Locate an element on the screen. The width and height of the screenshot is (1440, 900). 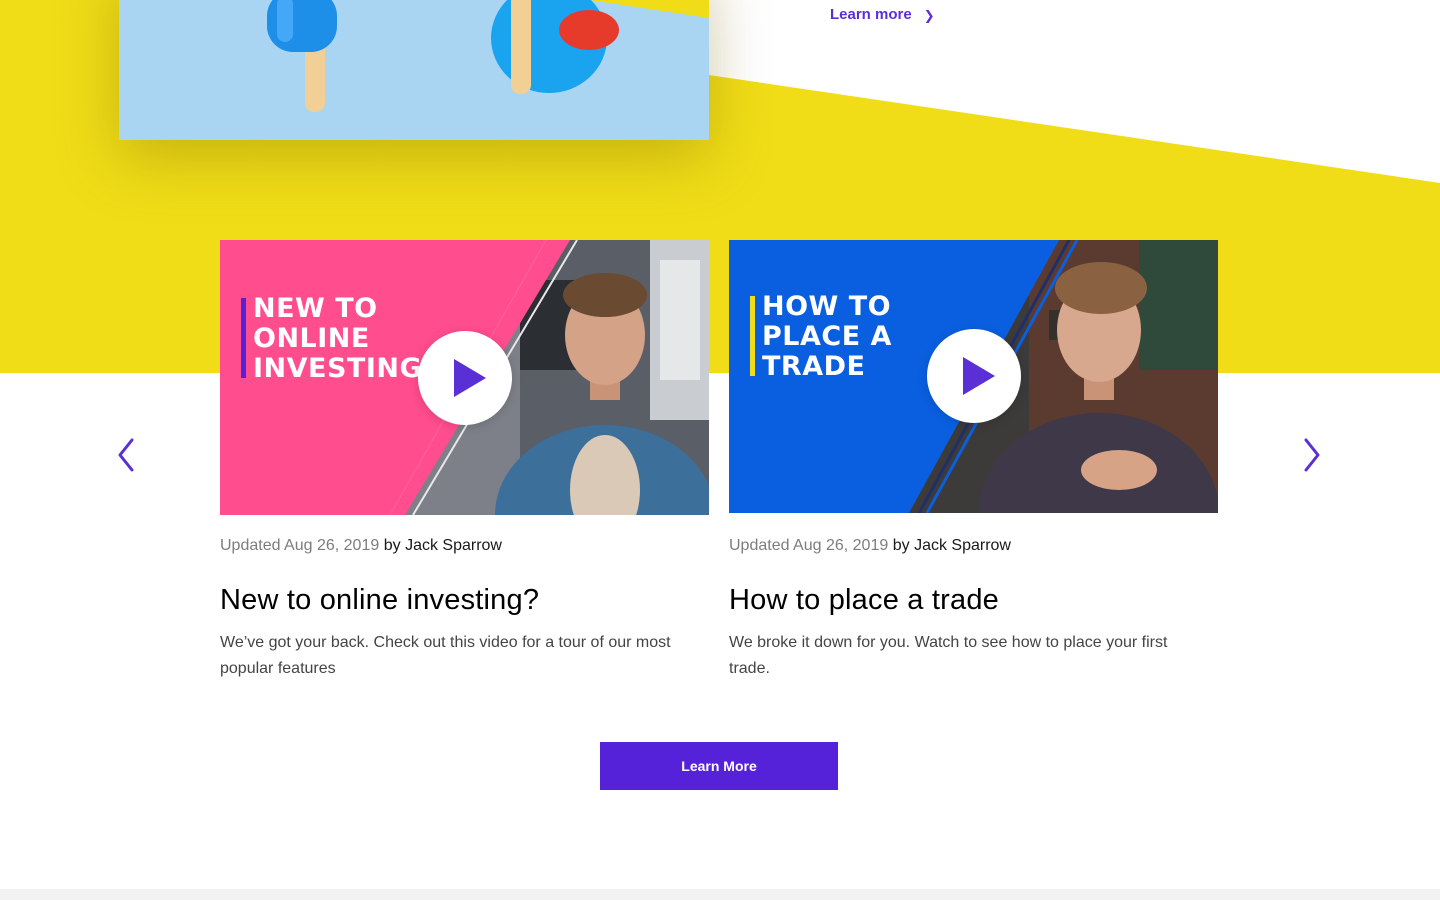
learn-more-button: Learn More is located at coordinates (719, 766).